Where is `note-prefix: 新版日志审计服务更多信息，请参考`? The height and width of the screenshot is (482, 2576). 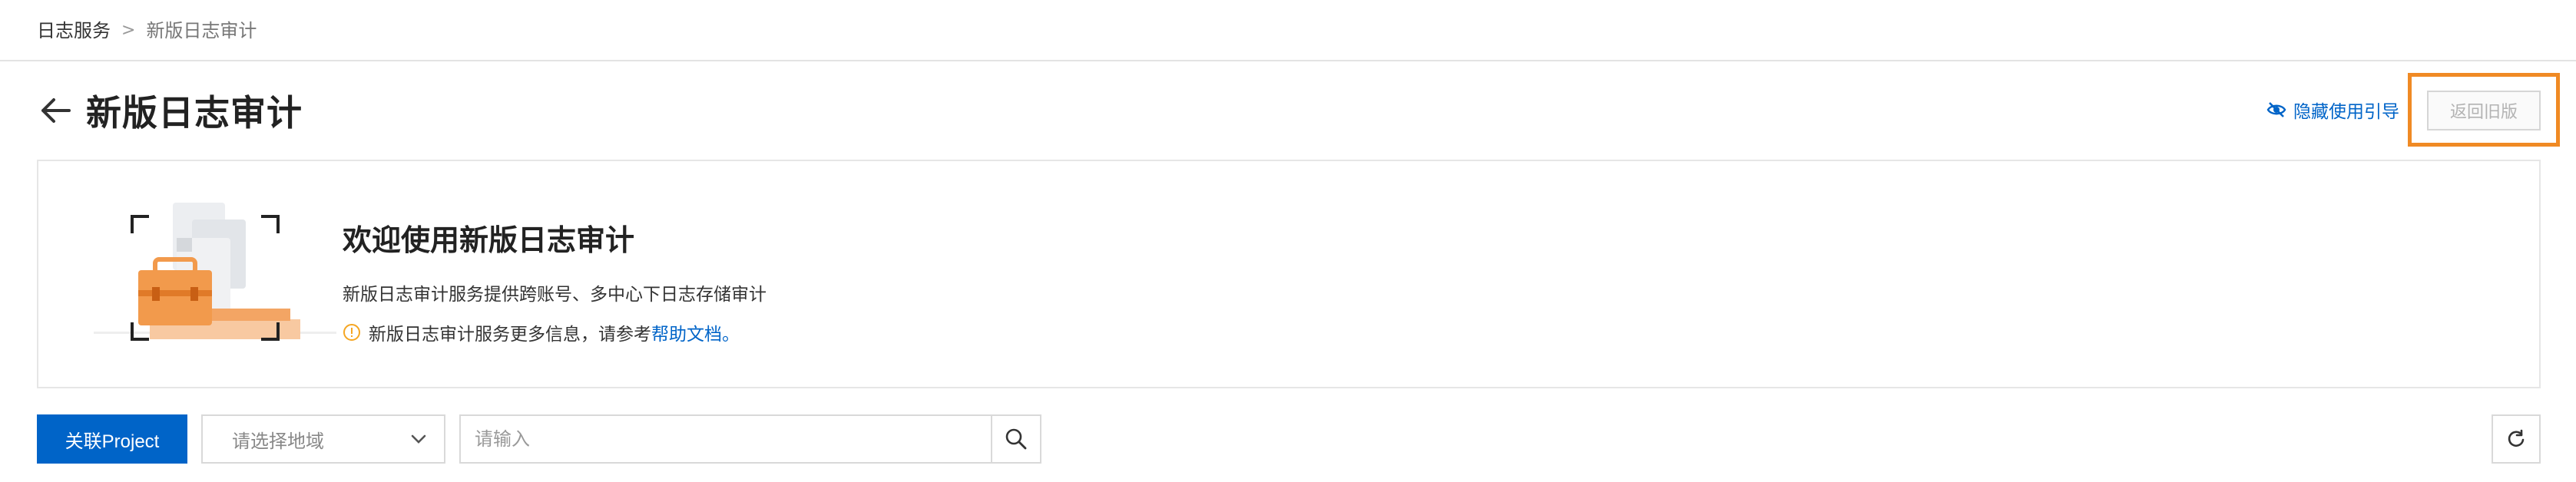 note-prefix: 新版日志审计服务更多信息，请参考 is located at coordinates (510, 335).